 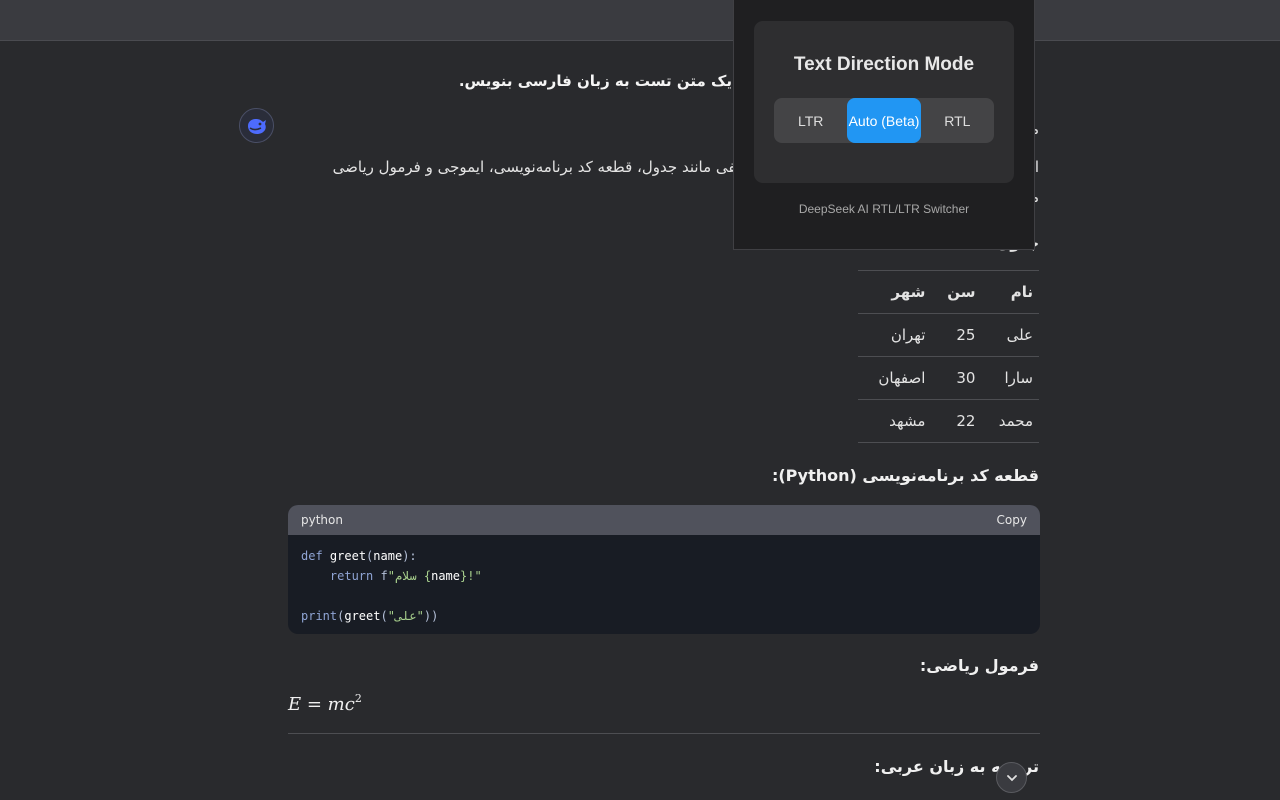 What do you see at coordinates (956, 378) in the screenshot?
I see `table-cell: 30` at bounding box center [956, 378].